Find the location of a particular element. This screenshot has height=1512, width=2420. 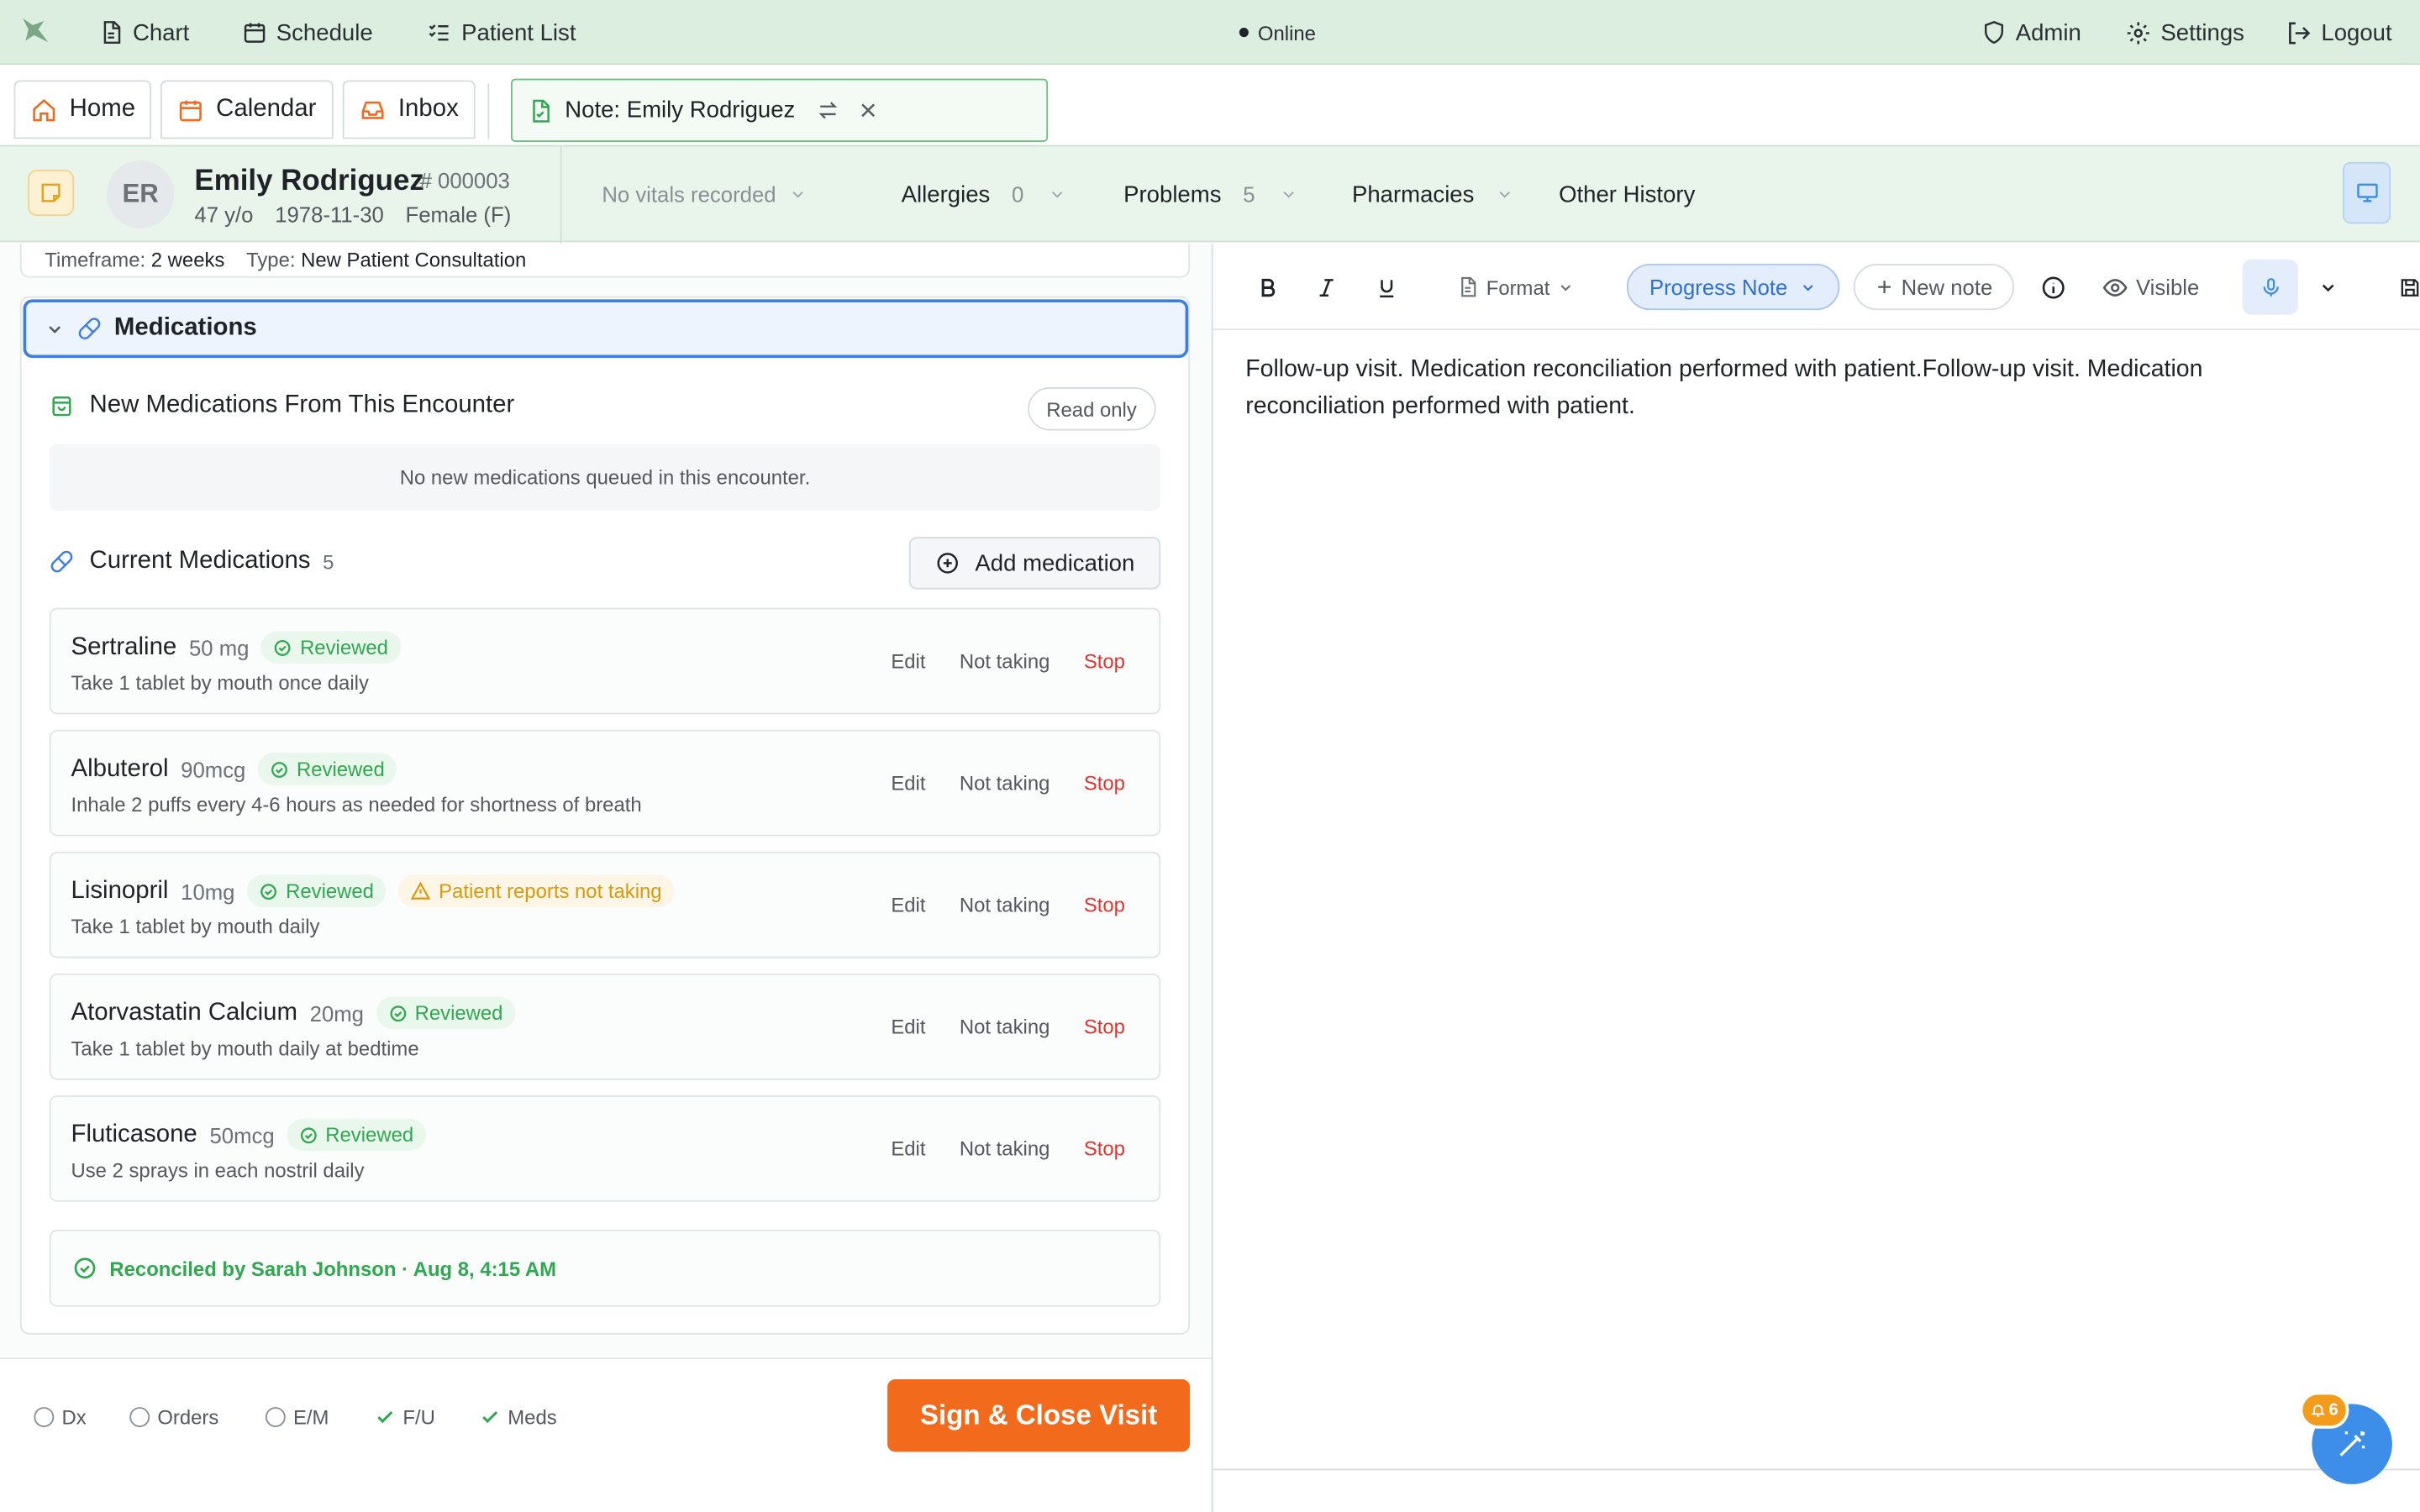

bold-button is located at coordinates (1268, 287).